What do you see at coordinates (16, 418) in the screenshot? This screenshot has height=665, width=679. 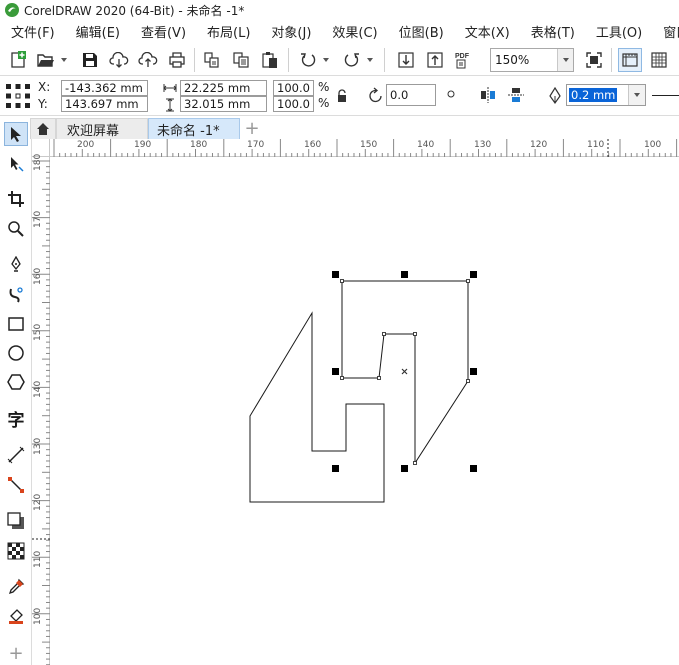 I see `text-tool: 字` at bounding box center [16, 418].